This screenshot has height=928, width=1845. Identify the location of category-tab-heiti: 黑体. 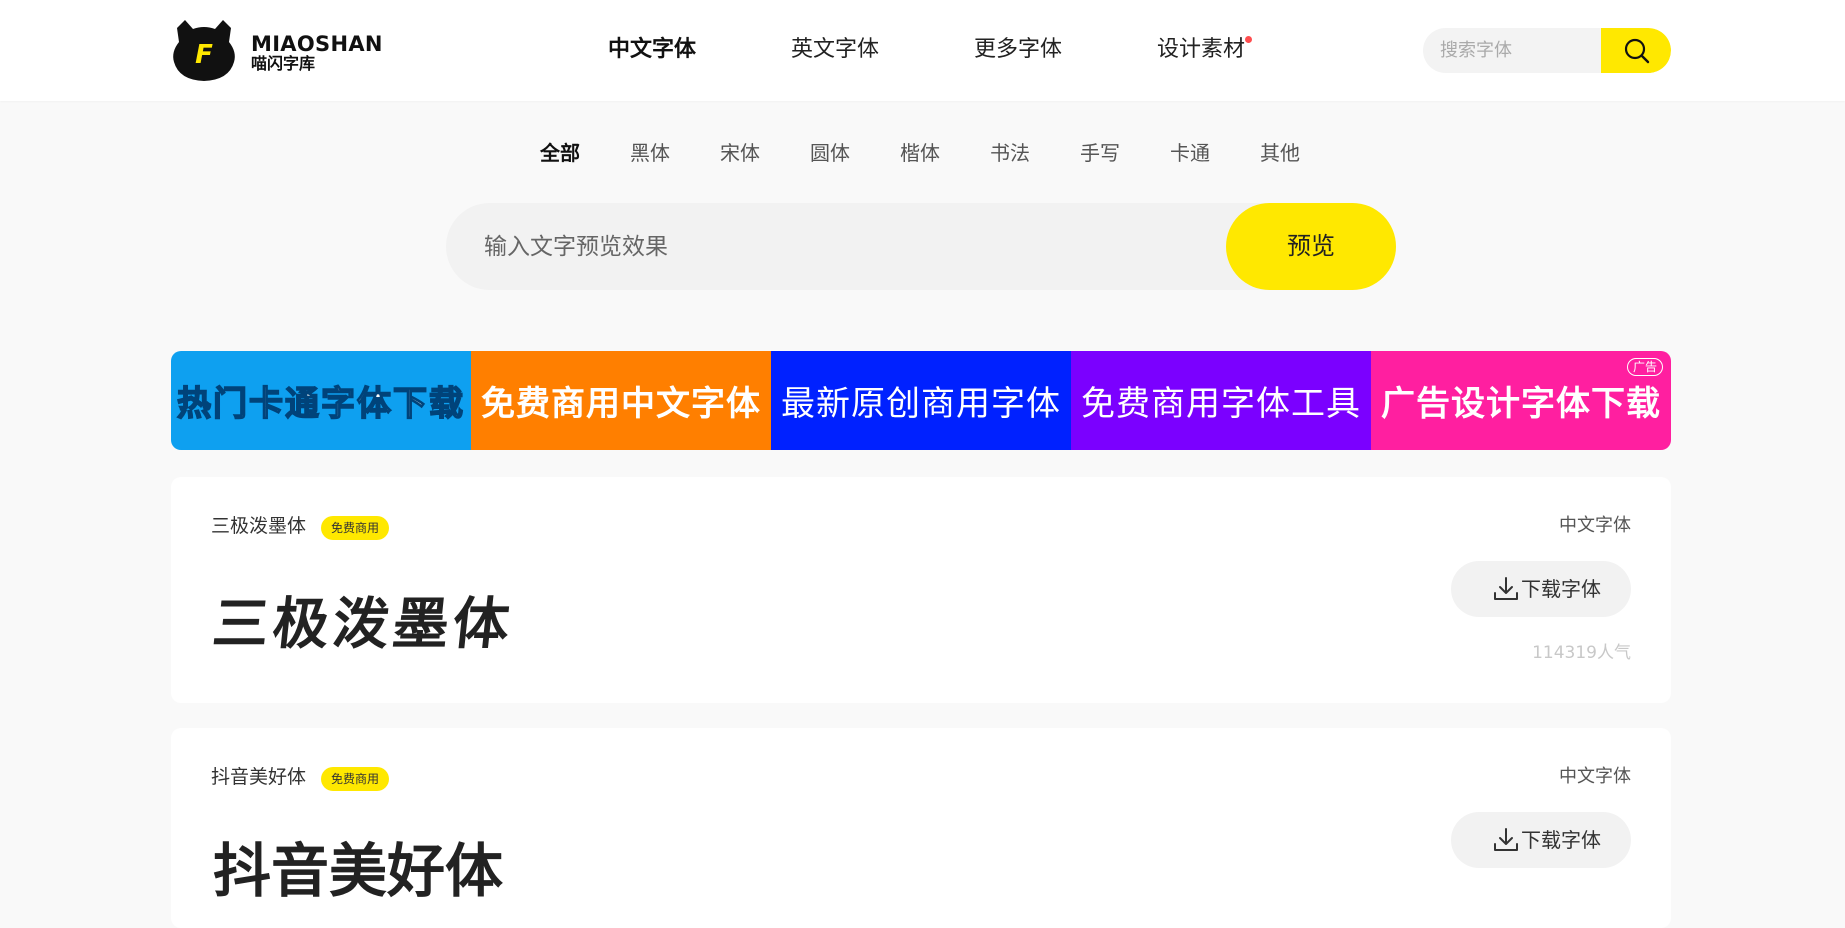
(650, 153).